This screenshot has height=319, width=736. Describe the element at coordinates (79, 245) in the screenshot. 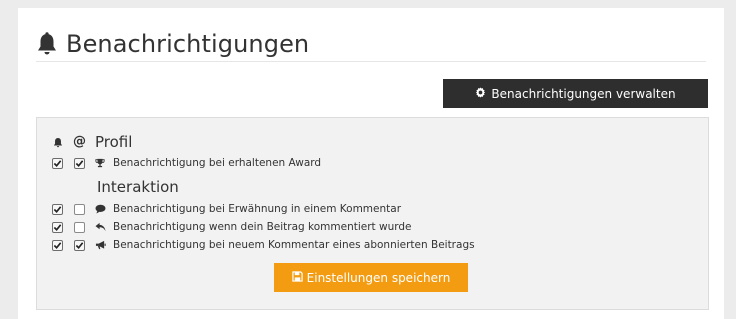

I see `mention-checkbox-subscribed-post` at that location.